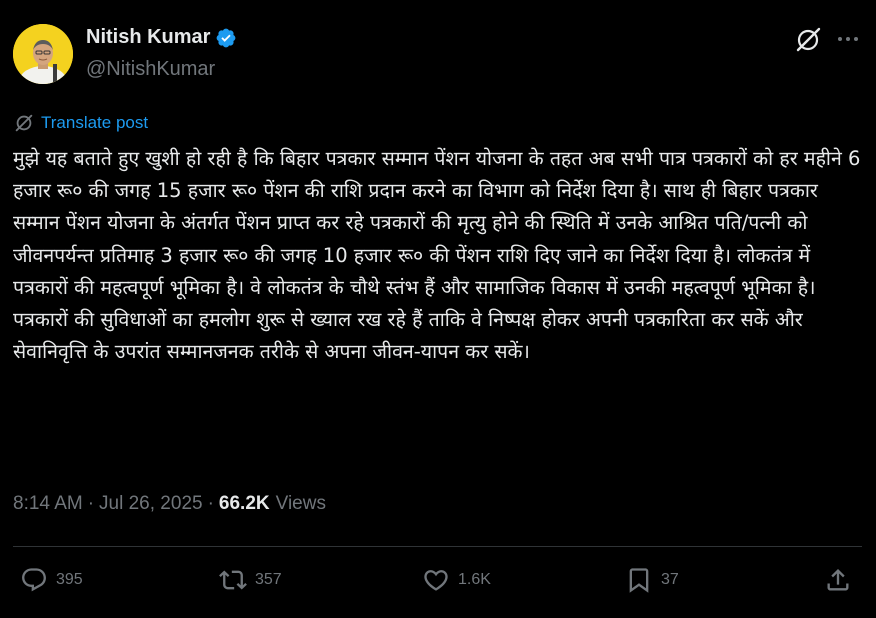 This screenshot has width=876, height=618. I want to click on translate-label: Translate post, so click(95, 122).